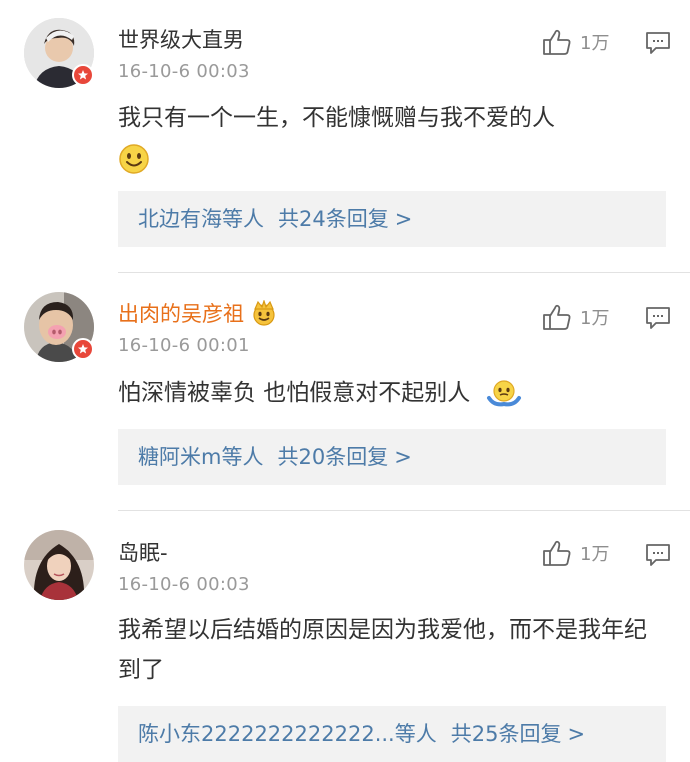 The width and height of the screenshot is (690, 762). Describe the element at coordinates (503, 392) in the screenshot. I see `shrug-face-icon` at that location.